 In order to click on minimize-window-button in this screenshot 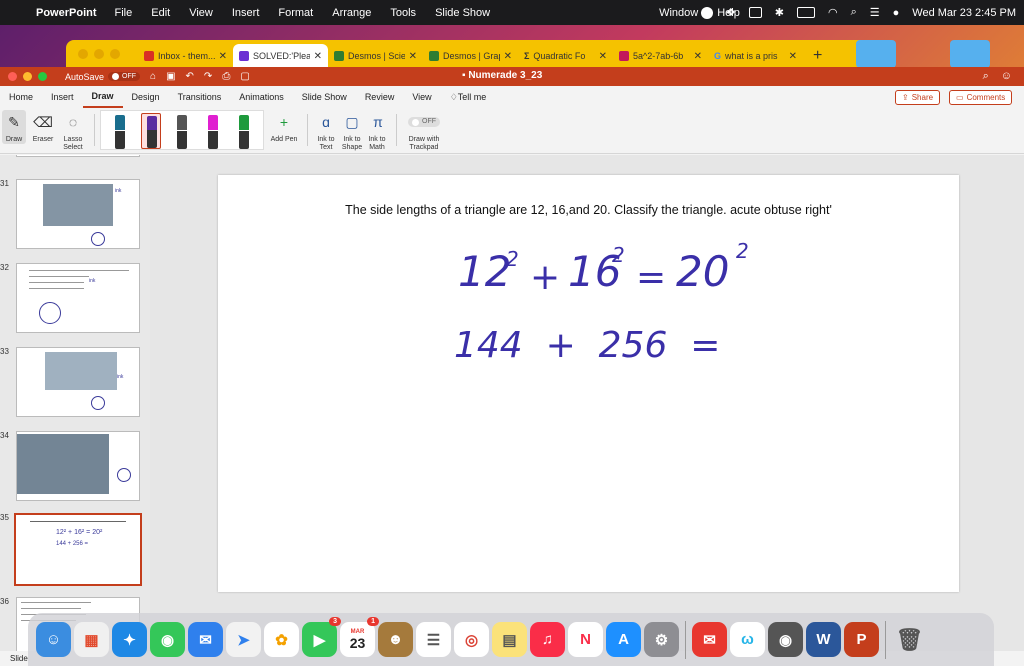, I will do `click(27, 76)`.